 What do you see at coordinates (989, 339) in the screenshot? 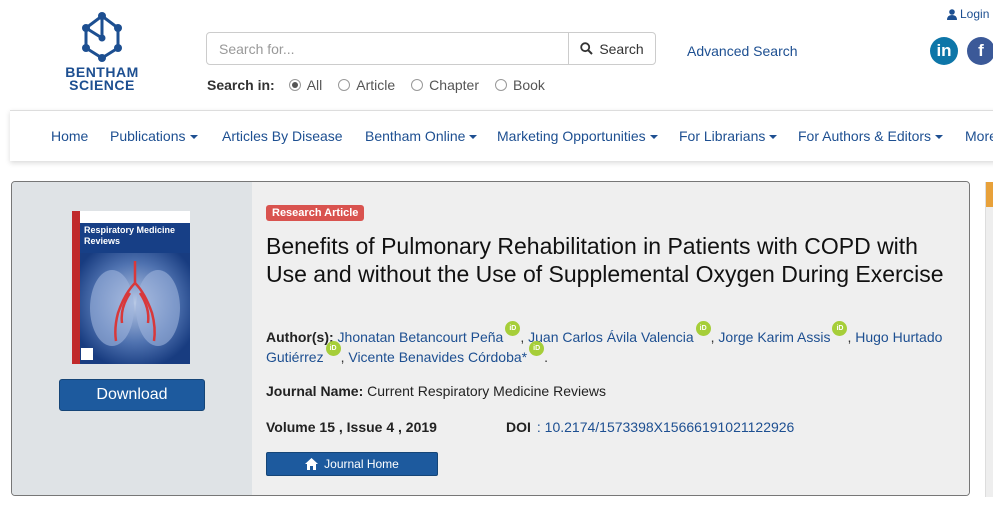
I see `side-advertisement-strip` at bounding box center [989, 339].